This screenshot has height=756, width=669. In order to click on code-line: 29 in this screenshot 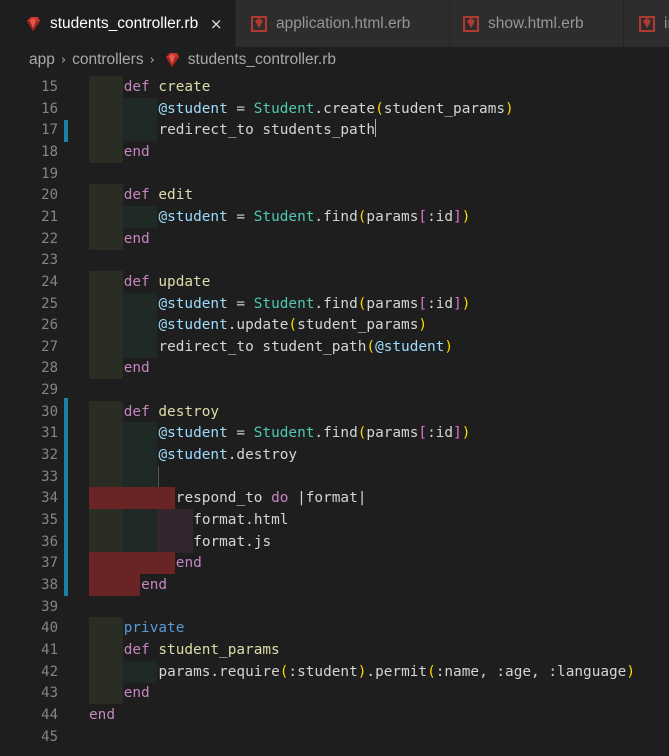, I will do `click(334, 390)`.